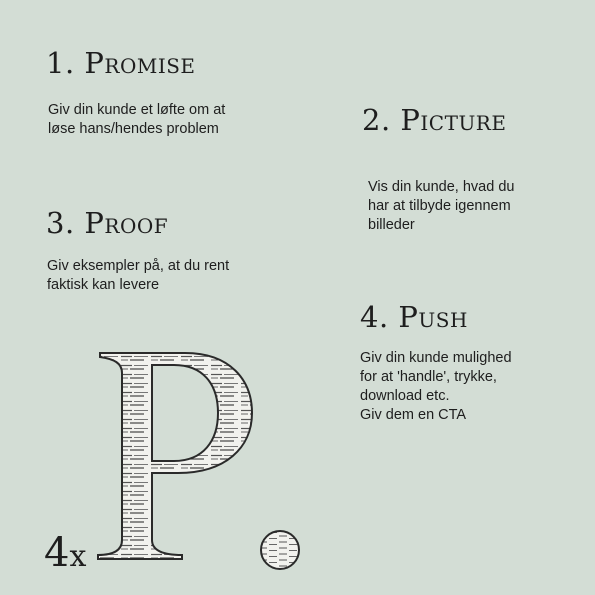 This screenshot has height=595, width=595. What do you see at coordinates (78, 556) in the screenshot?
I see `four-x-suffix: x` at bounding box center [78, 556].